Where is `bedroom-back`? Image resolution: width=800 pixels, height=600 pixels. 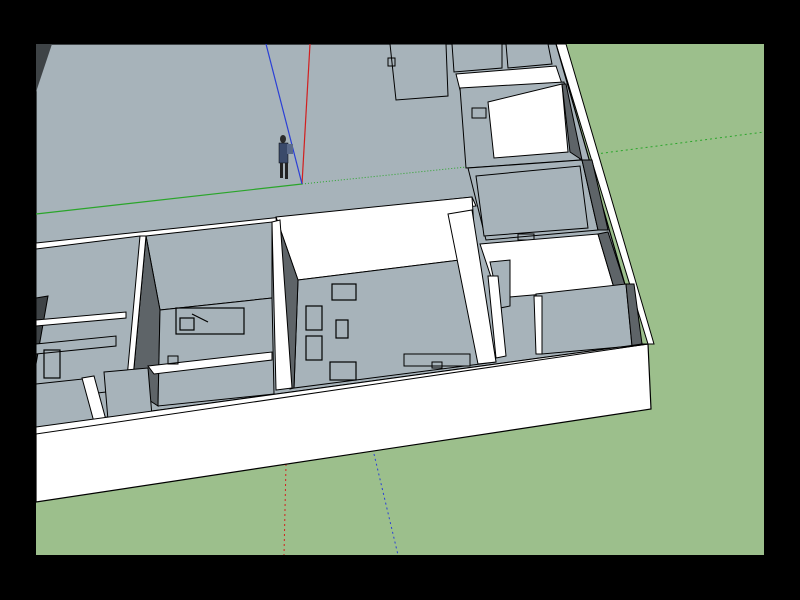 bedroom-back is located at coordinates (209, 266).